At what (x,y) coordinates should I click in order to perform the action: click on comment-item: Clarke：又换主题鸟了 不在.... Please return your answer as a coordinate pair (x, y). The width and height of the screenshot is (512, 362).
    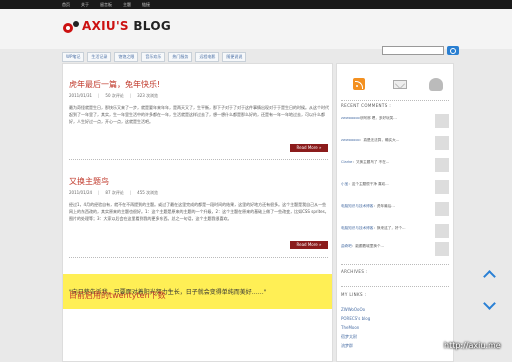
    Looking at the image, I should click on (395, 167).